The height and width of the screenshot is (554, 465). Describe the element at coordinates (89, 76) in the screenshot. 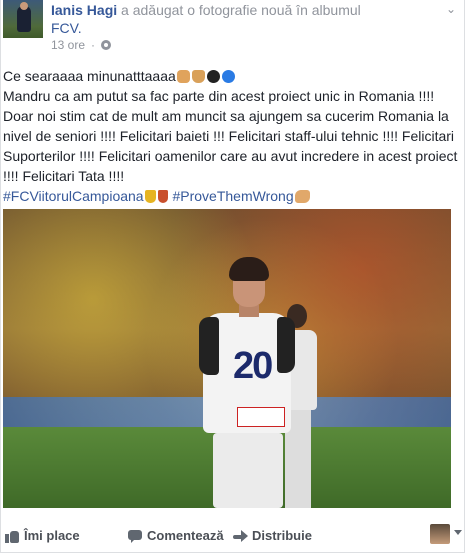

I see `post-line-1: Ce searaaaa minunatttaaaa` at that location.